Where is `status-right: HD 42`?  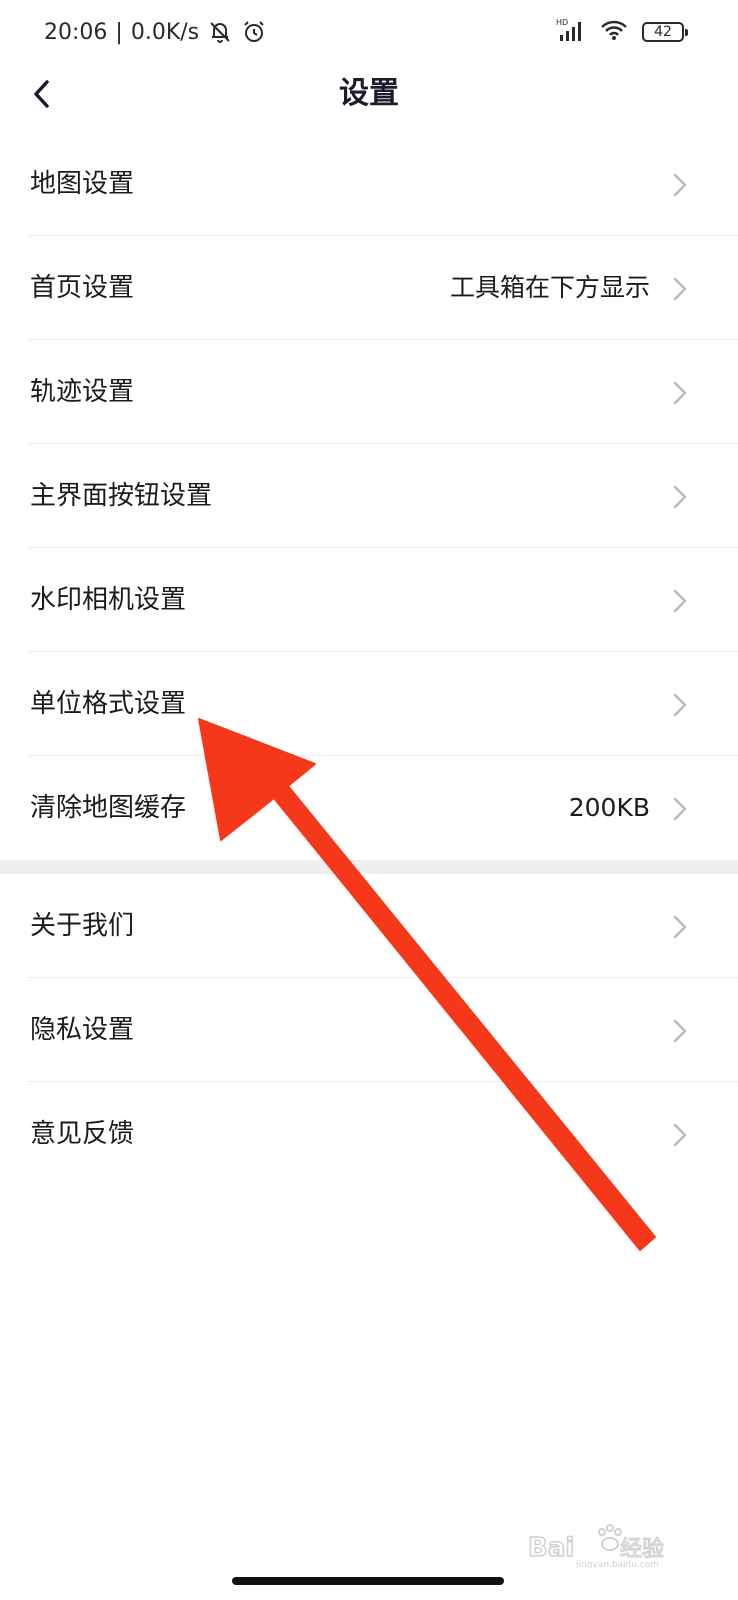 status-right: HD 42 is located at coordinates (622, 32).